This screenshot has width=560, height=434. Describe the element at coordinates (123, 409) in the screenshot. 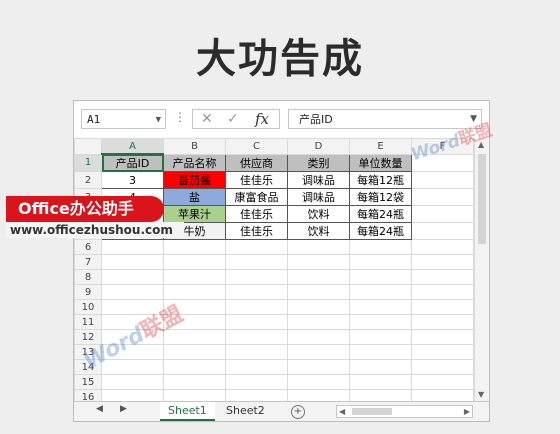

I see `scroll-right-icon: ▶` at that location.